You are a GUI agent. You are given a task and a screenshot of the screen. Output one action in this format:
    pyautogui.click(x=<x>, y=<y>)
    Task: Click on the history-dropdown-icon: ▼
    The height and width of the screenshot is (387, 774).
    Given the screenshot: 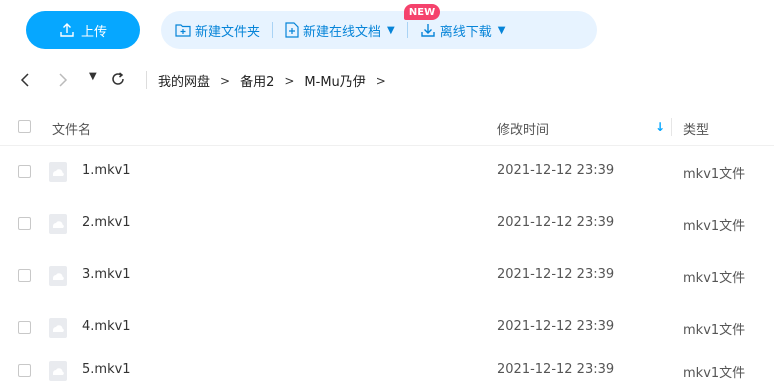 What is the action you would take?
    pyautogui.click(x=93, y=76)
    